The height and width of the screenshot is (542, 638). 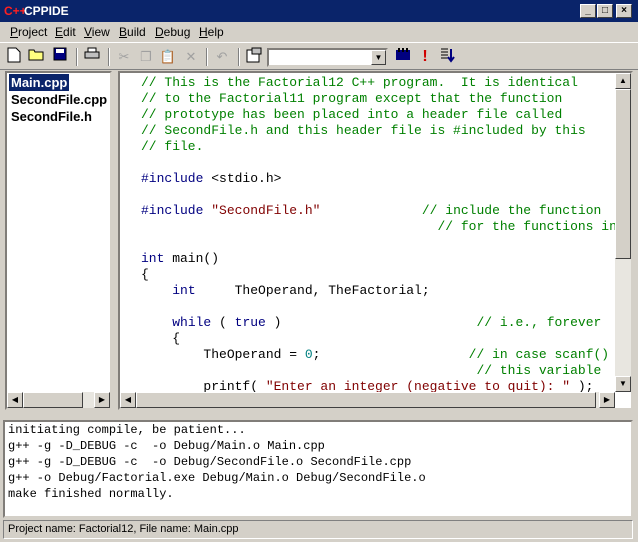 What do you see at coordinates (37, 57) in the screenshot?
I see `open-folder-icon` at bounding box center [37, 57].